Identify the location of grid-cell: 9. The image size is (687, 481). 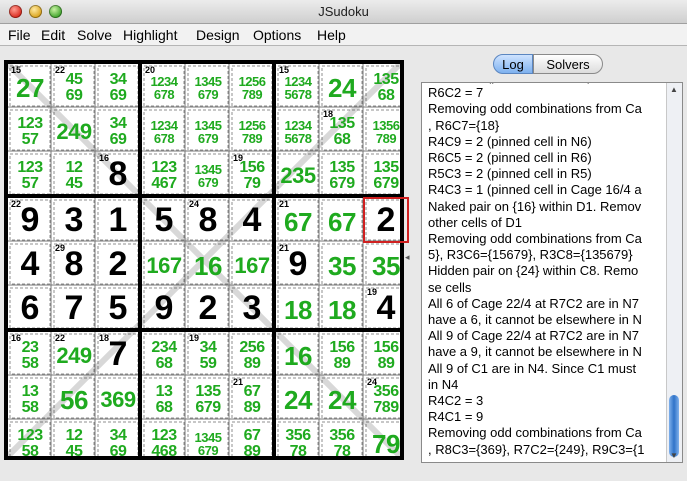
(164, 308).